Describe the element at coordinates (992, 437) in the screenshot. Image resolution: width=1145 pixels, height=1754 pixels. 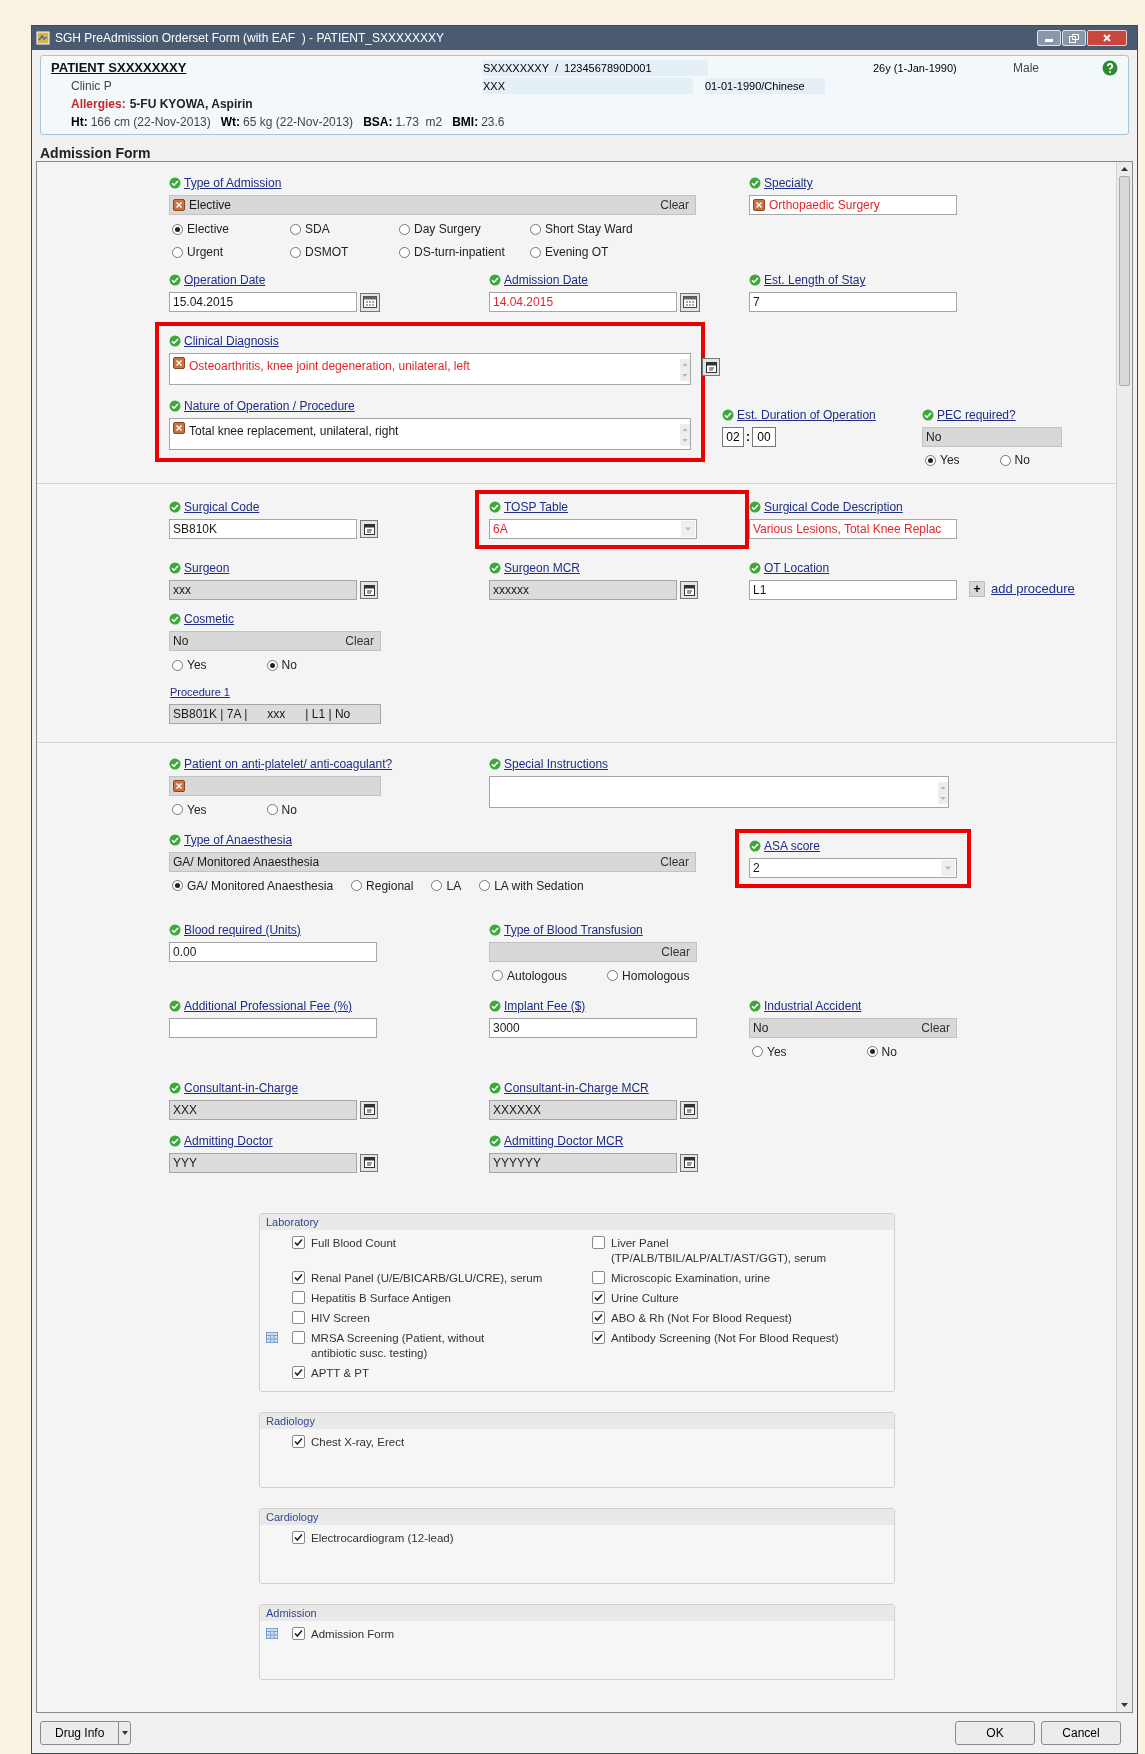
I see `select-field: No` at that location.